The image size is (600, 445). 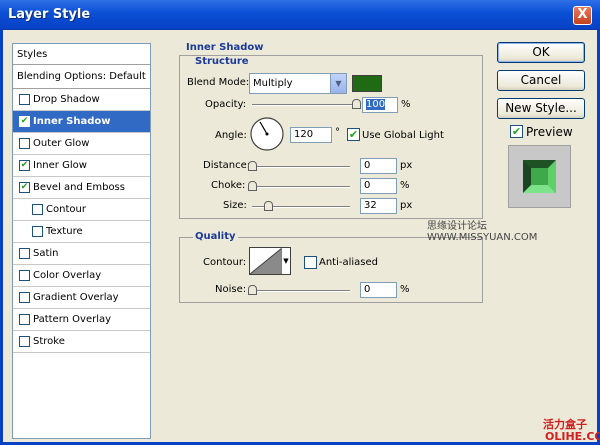 I want to click on size-slider-thumb, so click(x=268, y=206).